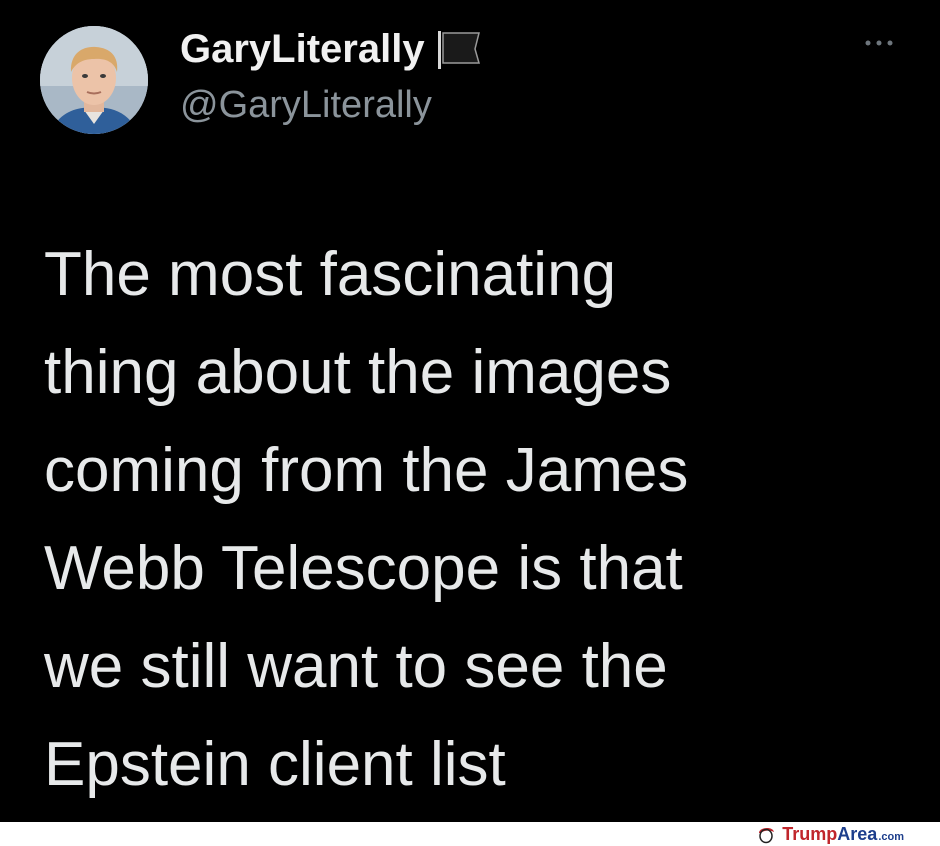  I want to click on user-handle: @GaryLiterally, so click(306, 105).